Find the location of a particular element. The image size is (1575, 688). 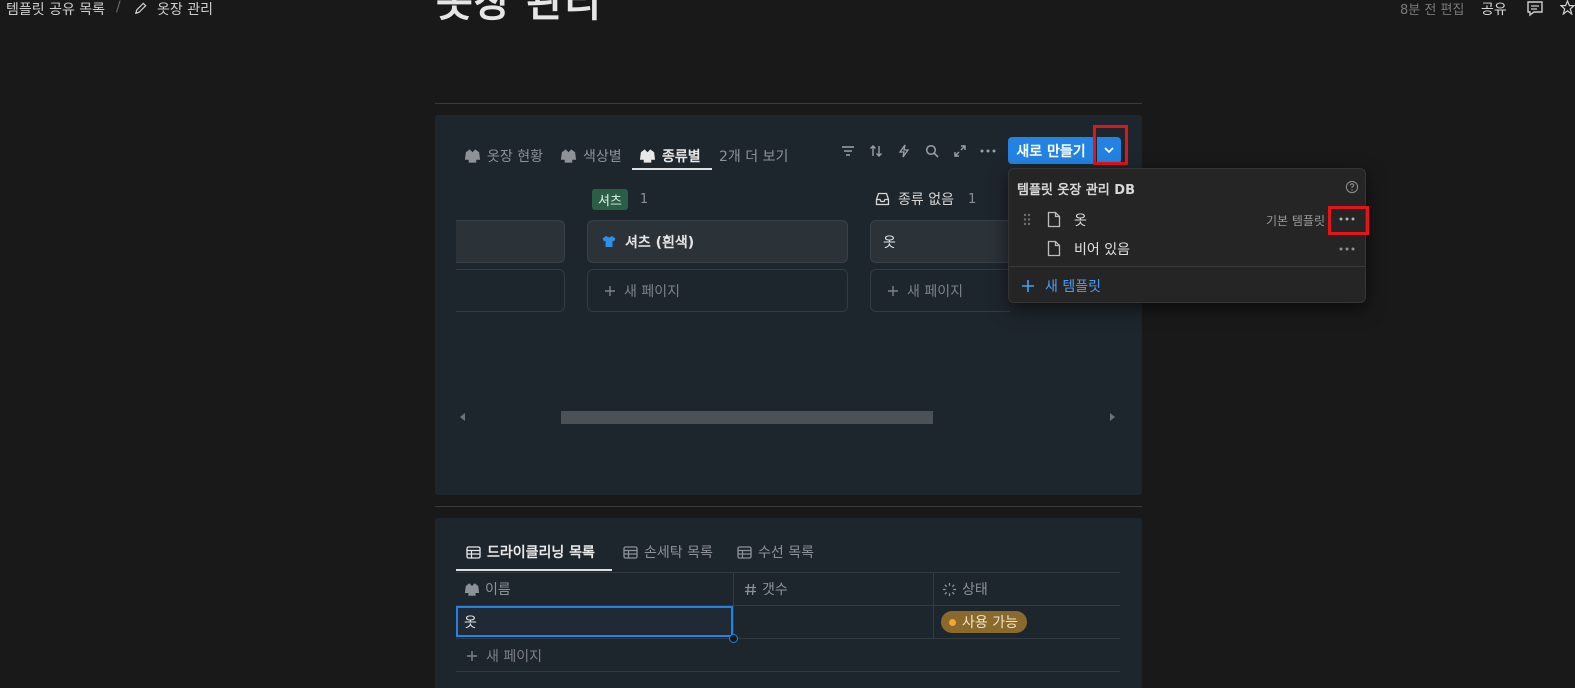

page-icon is located at coordinates (1054, 219).